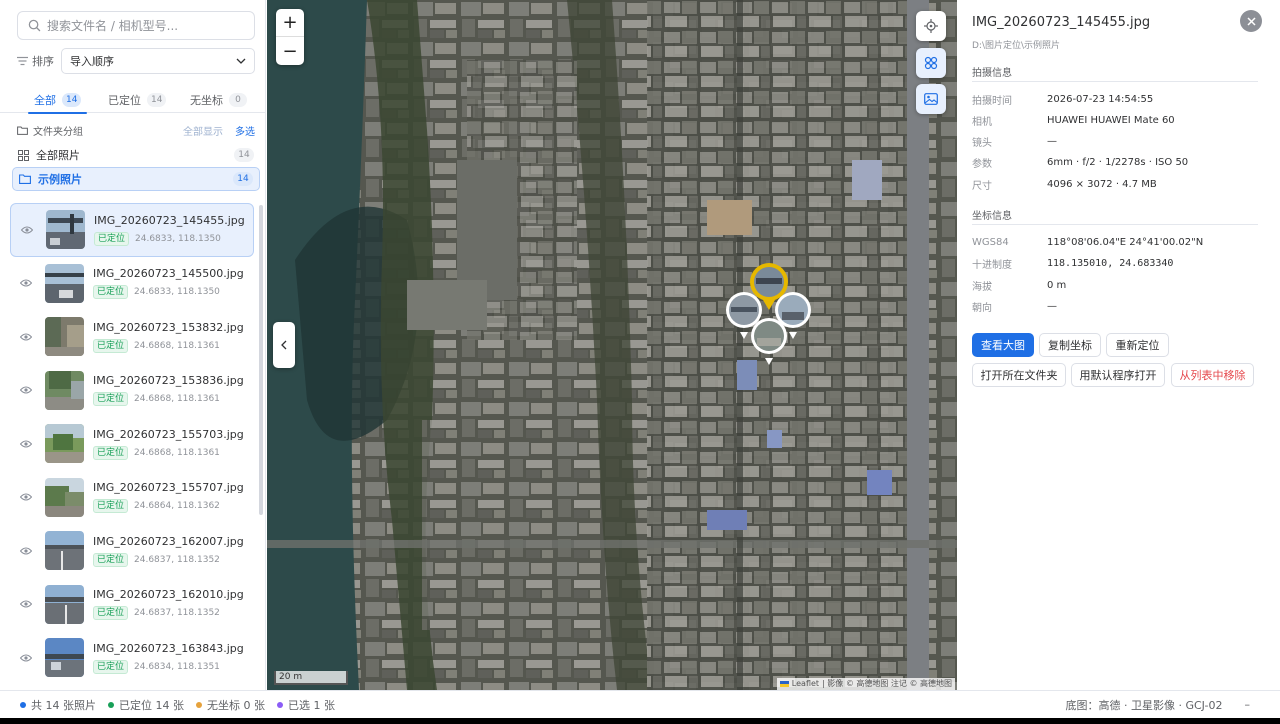 This screenshot has width=1280, height=724. Describe the element at coordinates (261, 360) in the screenshot. I see `list-scrollbar` at that location.